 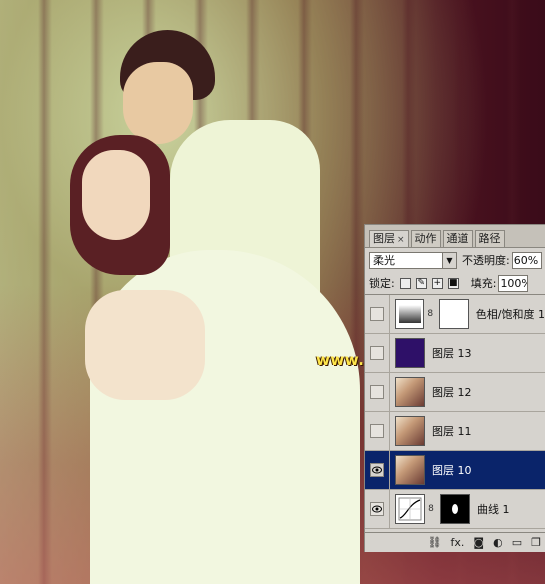 I want to click on layer-row-11: 图层 11, so click(x=455, y=431).